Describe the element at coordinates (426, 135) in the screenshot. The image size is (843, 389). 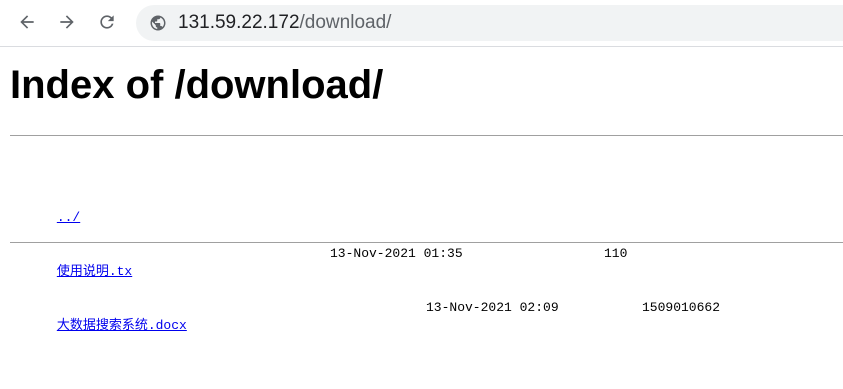
I see `divider-top` at that location.